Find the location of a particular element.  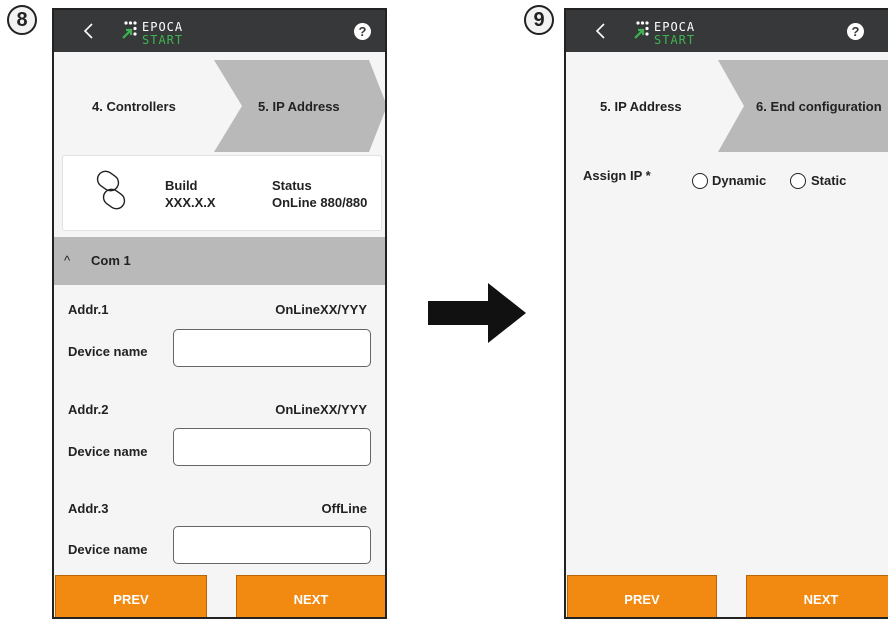

step-header: 5. IP Address 6. End configuration is located at coordinates (727, 106).